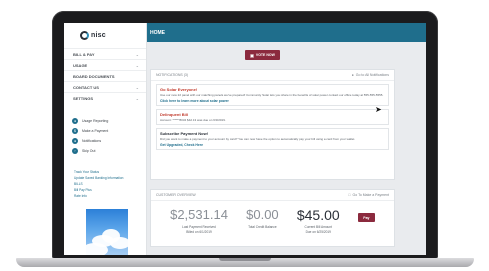 The image size is (489, 271). What do you see at coordinates (318, 227) in the screenshot?
I see `current-bill-label: Current Bill Amount` at bounding box center [318, 227].